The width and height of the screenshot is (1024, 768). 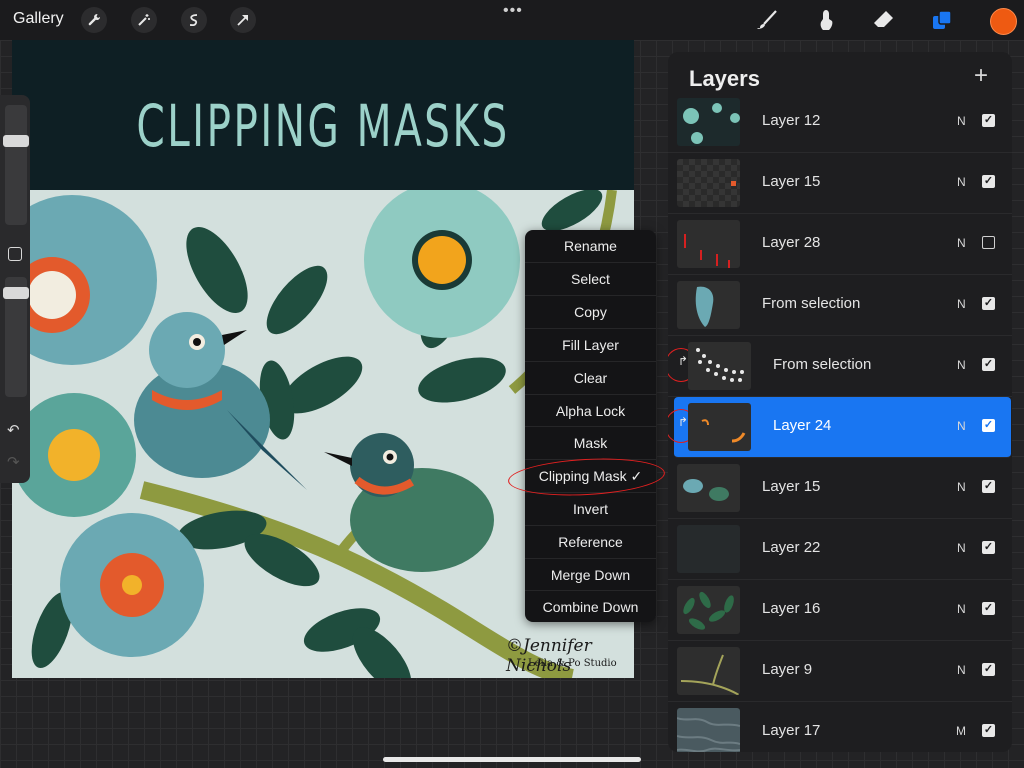 I want to click on menu-item-copy: Copy, so click(x=590, y=311).